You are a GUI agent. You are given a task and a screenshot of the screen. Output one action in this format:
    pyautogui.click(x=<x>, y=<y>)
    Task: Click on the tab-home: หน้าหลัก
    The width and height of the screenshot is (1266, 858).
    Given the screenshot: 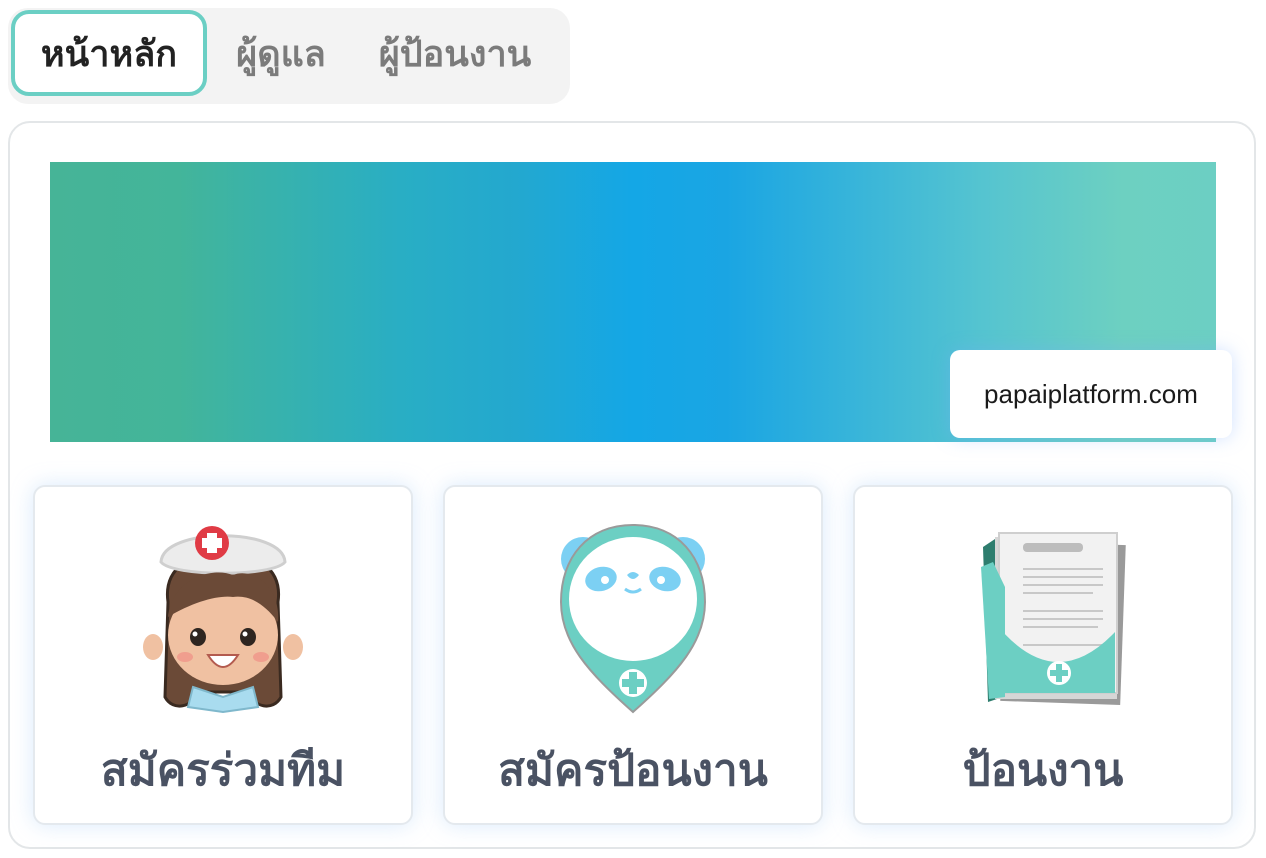 What is the action you would take?
    pyautogui.click(x=109, y=53)
    